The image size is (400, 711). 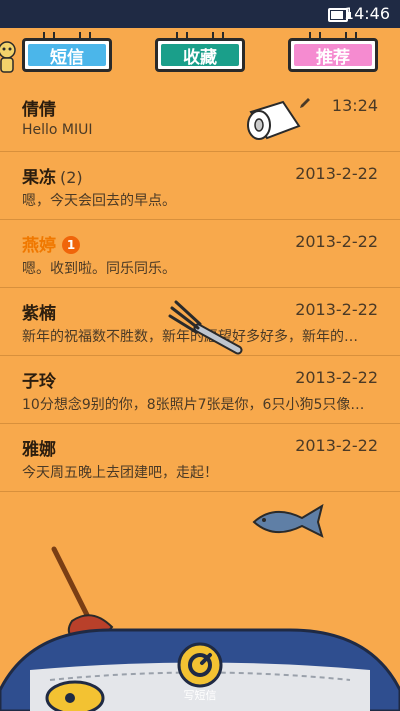 I want to click on conversation-row: 倩倩 13:24 Hello MIUI, so click(x=200, y=118).